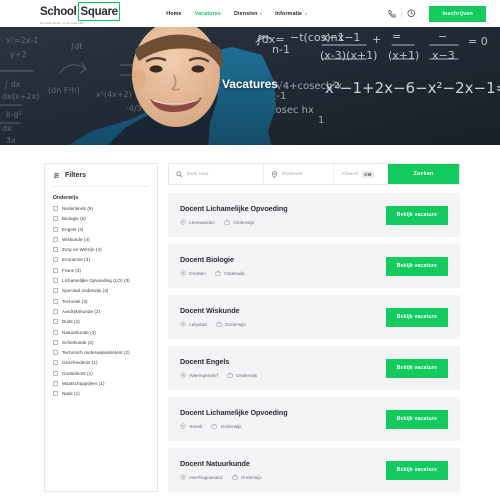  I want to click on vacancy-info: Docent Wiskunde Lelystad Onderwijs, so click(283, 317).